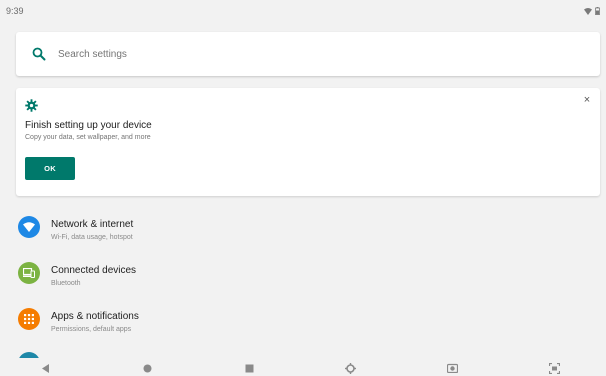 Image resolution: width=606 pixels, height=376 pixels. I want to click on settings-item-subtitle: Wi-Fi, data usage, hotspot, so click(92, 237).